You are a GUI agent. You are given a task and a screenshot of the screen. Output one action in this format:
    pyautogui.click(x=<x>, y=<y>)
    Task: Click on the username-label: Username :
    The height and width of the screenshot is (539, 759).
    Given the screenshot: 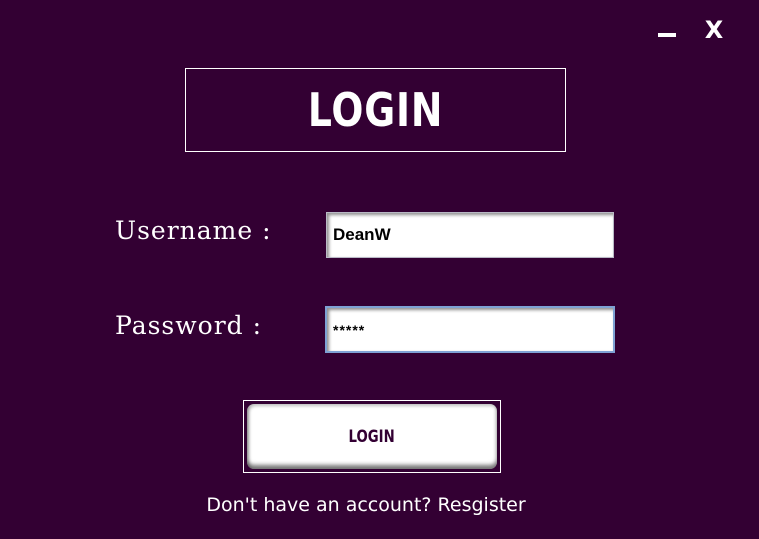 What is the action you would take?
    pyautogui.click(x=193, y=230)
    